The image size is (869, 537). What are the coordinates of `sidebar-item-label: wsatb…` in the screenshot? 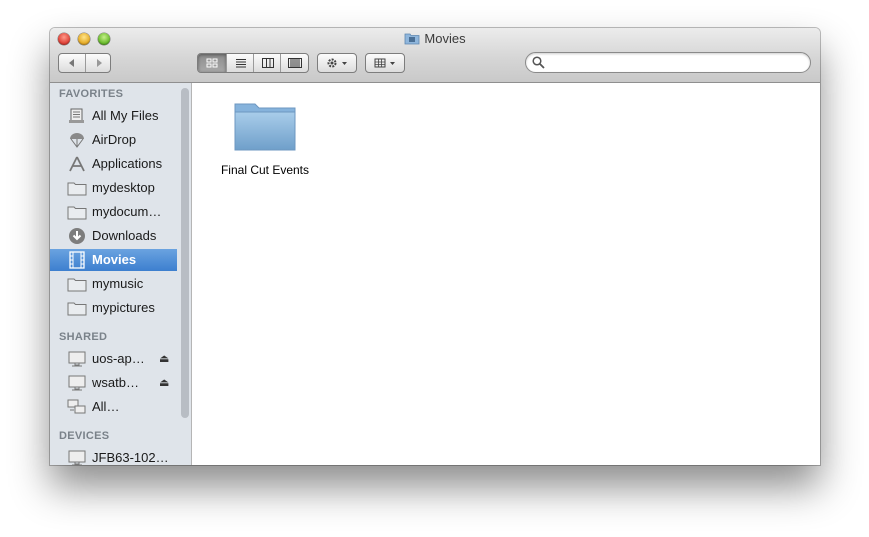 It's located at (115, 382).